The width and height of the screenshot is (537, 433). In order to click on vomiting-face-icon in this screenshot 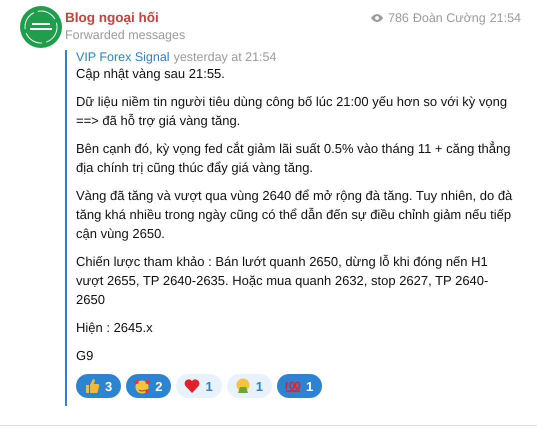, I will do `click(242, 386)`.